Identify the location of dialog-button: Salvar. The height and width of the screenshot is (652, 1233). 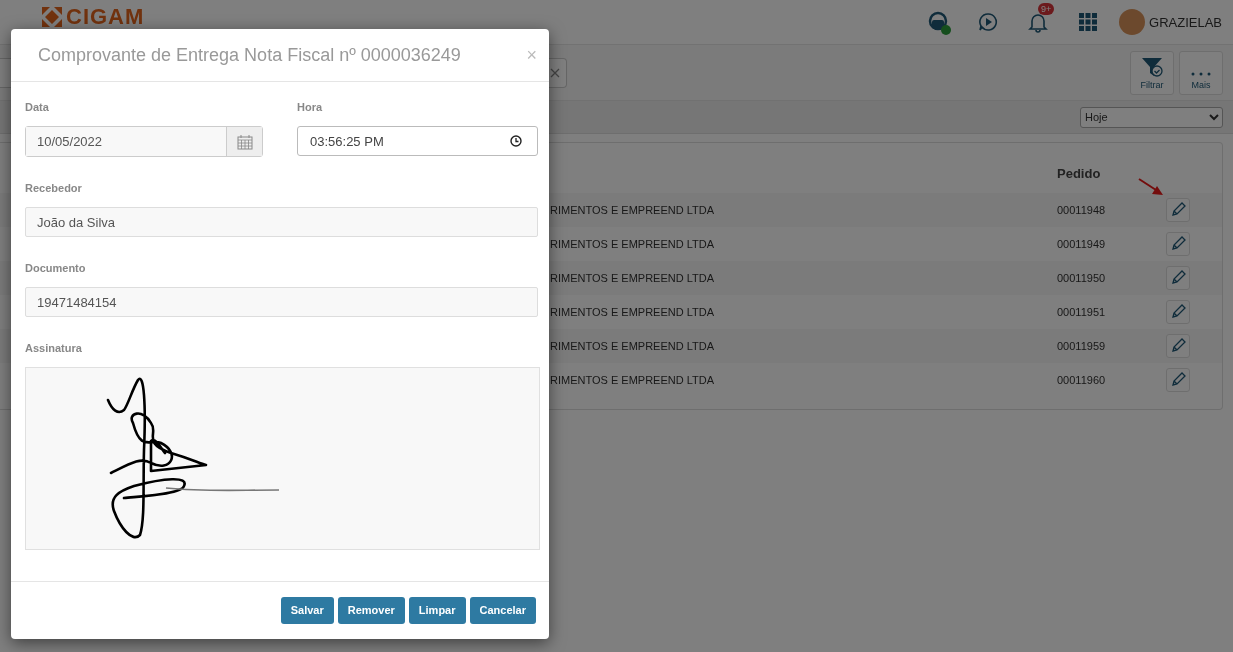
(307, 610).